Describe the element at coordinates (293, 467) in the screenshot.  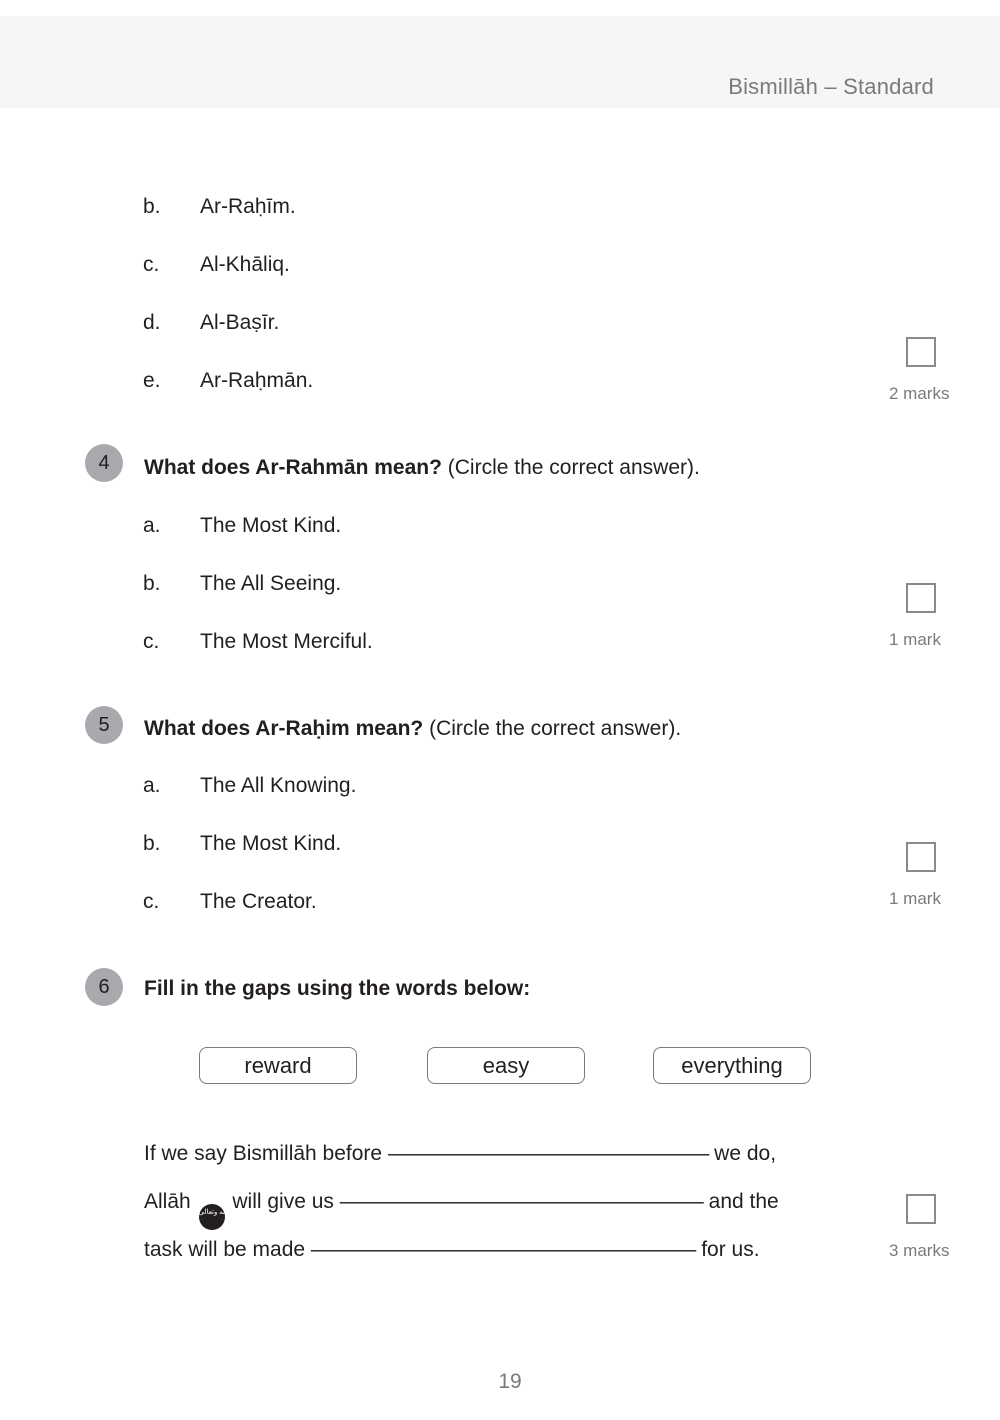
I see `q4-question-bold: What does Ar-Rahmān mean?` at that location.